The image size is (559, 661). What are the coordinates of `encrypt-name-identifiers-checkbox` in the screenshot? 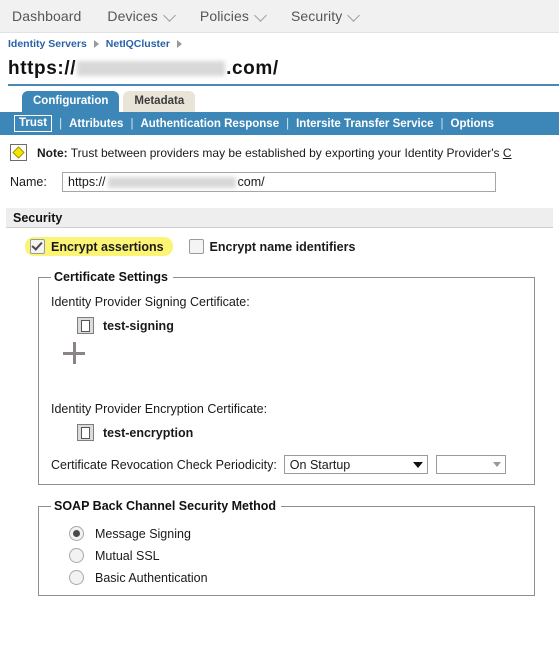 It's located at (196, 246).